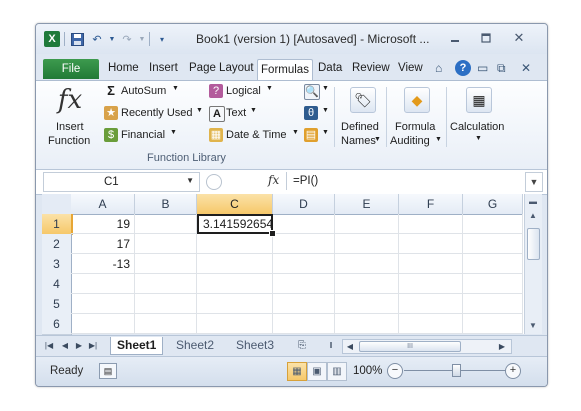 The width and height of the screenshot is (581, 411). I want to click on logical-dropdown-icon: ▼, so click(269, 88).